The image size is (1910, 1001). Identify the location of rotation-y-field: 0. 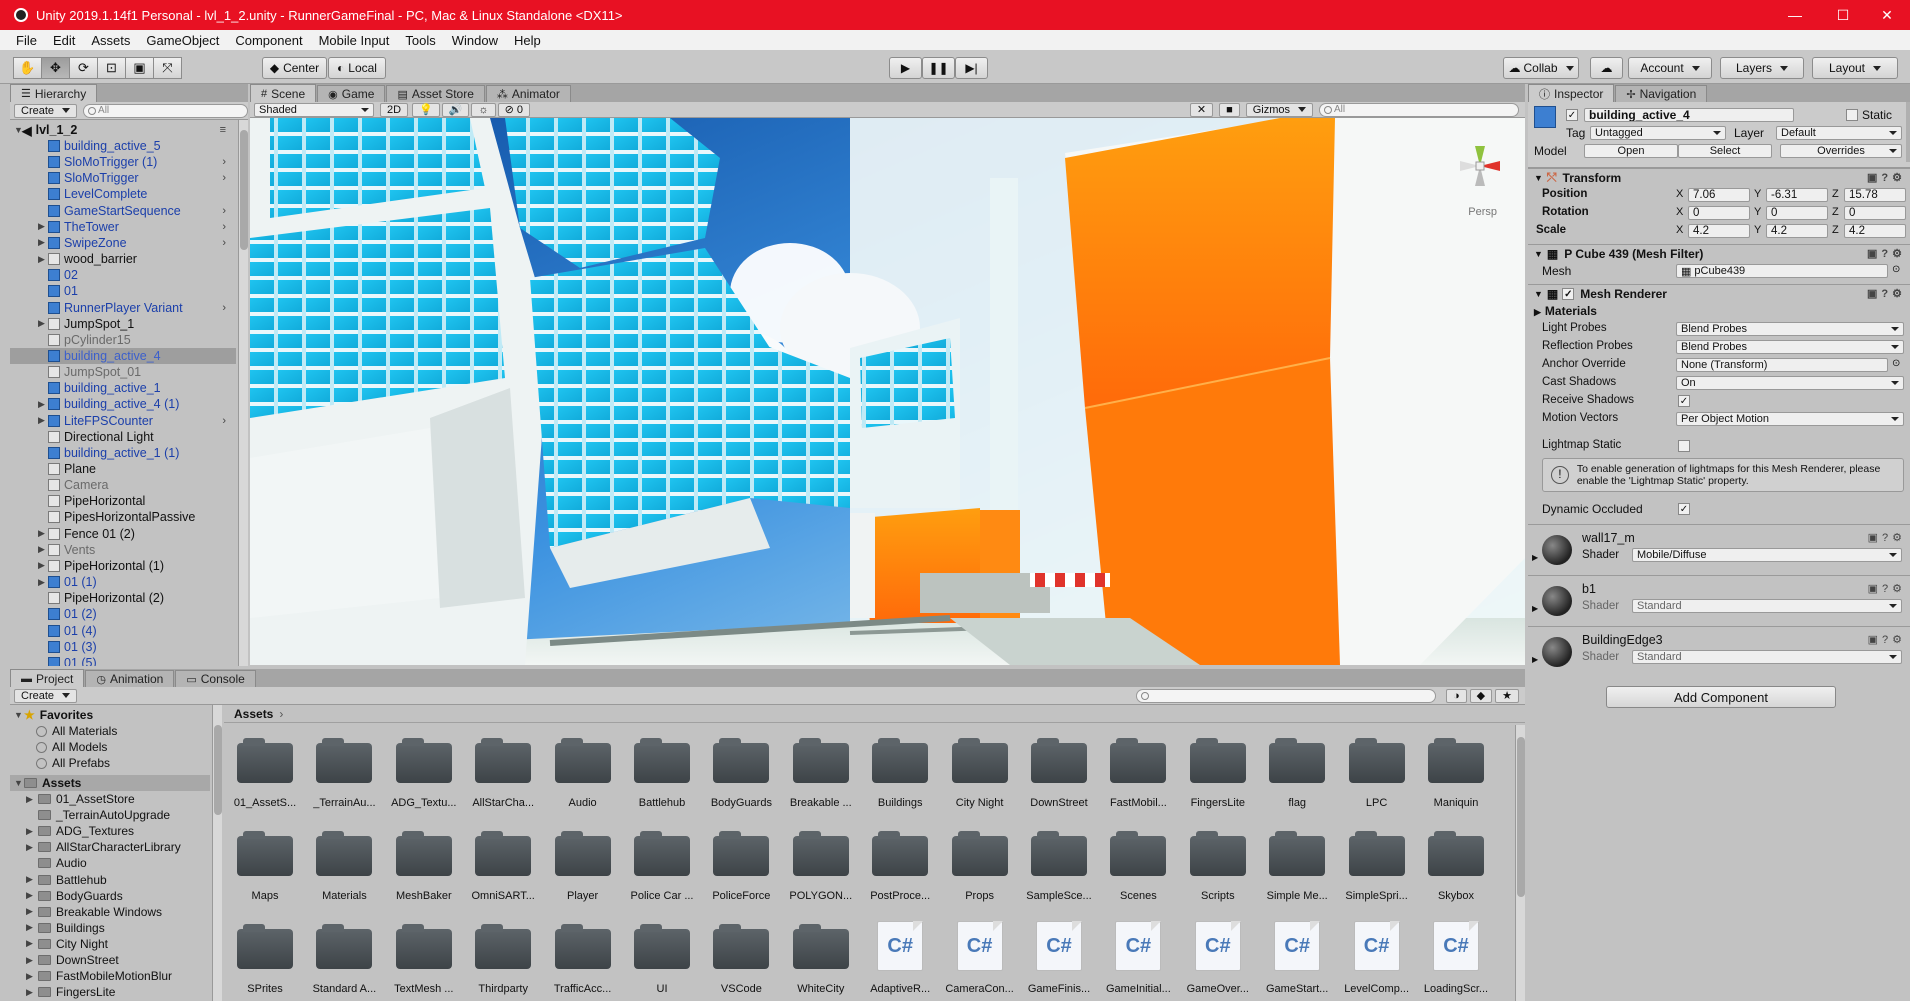
(1797, 213).